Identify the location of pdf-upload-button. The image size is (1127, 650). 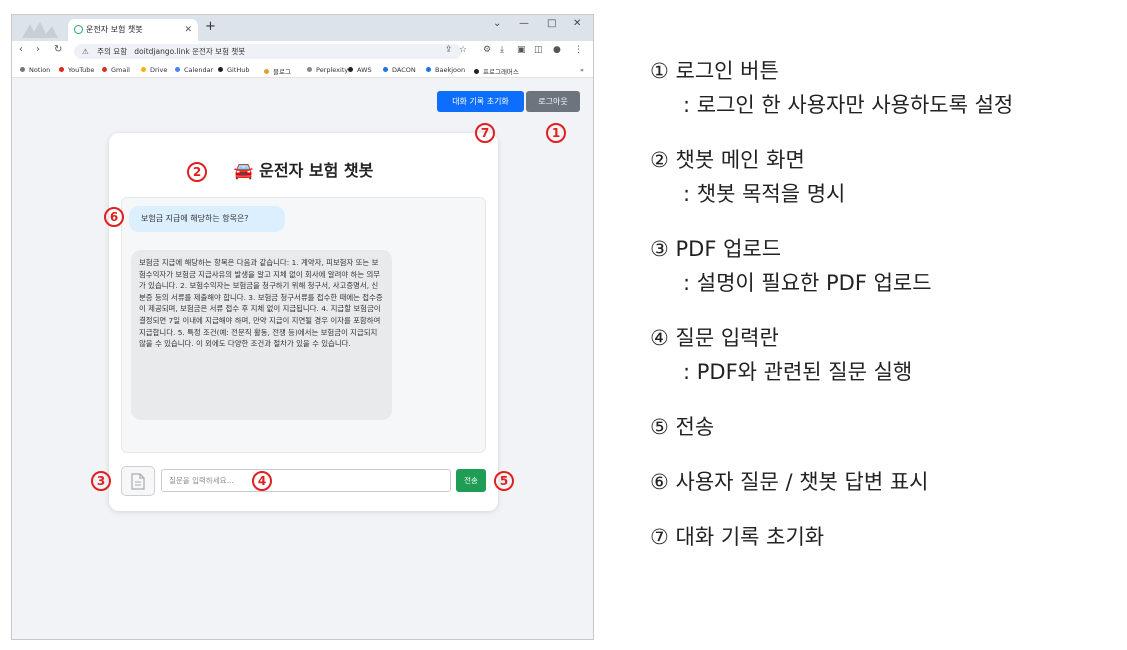
(138, 481).